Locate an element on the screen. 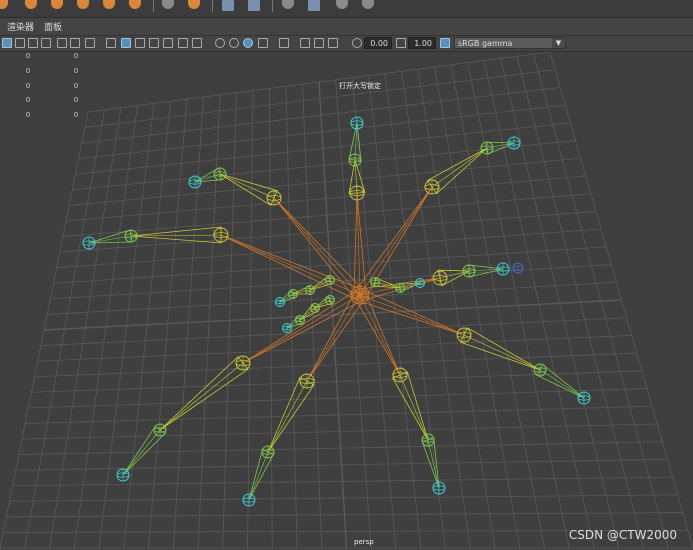  wireframe-icon is located at coordinates (111, 43).